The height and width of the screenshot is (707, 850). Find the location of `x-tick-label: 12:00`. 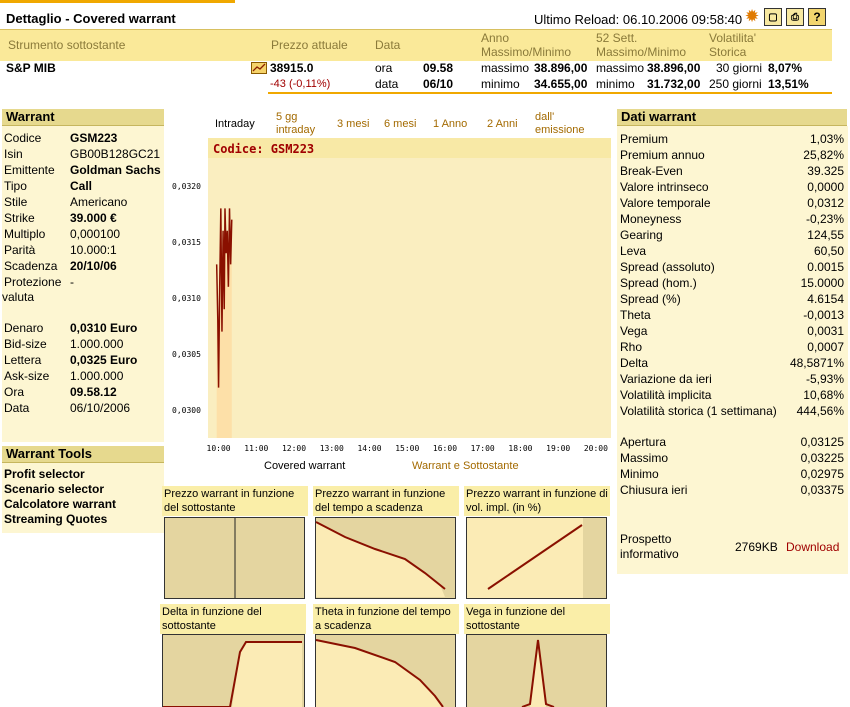

x-tick-label: 12:00 is located at coordinates (294, 448).